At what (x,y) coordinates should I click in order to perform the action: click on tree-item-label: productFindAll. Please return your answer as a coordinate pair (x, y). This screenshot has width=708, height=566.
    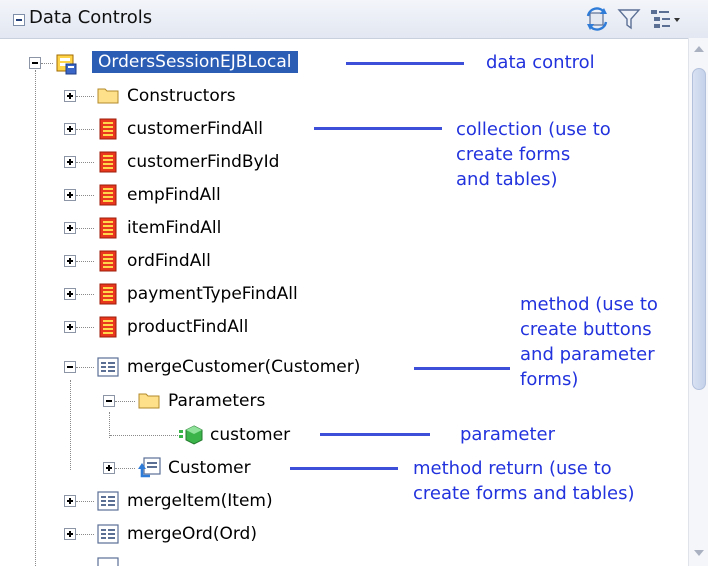
    Looking at the image, I should click on (188, 327).